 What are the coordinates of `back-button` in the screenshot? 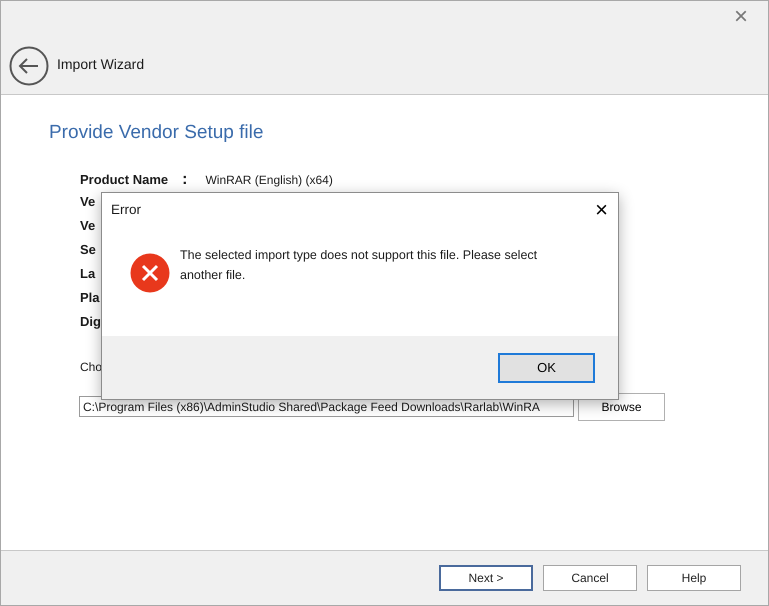 It's located at (29, 66).